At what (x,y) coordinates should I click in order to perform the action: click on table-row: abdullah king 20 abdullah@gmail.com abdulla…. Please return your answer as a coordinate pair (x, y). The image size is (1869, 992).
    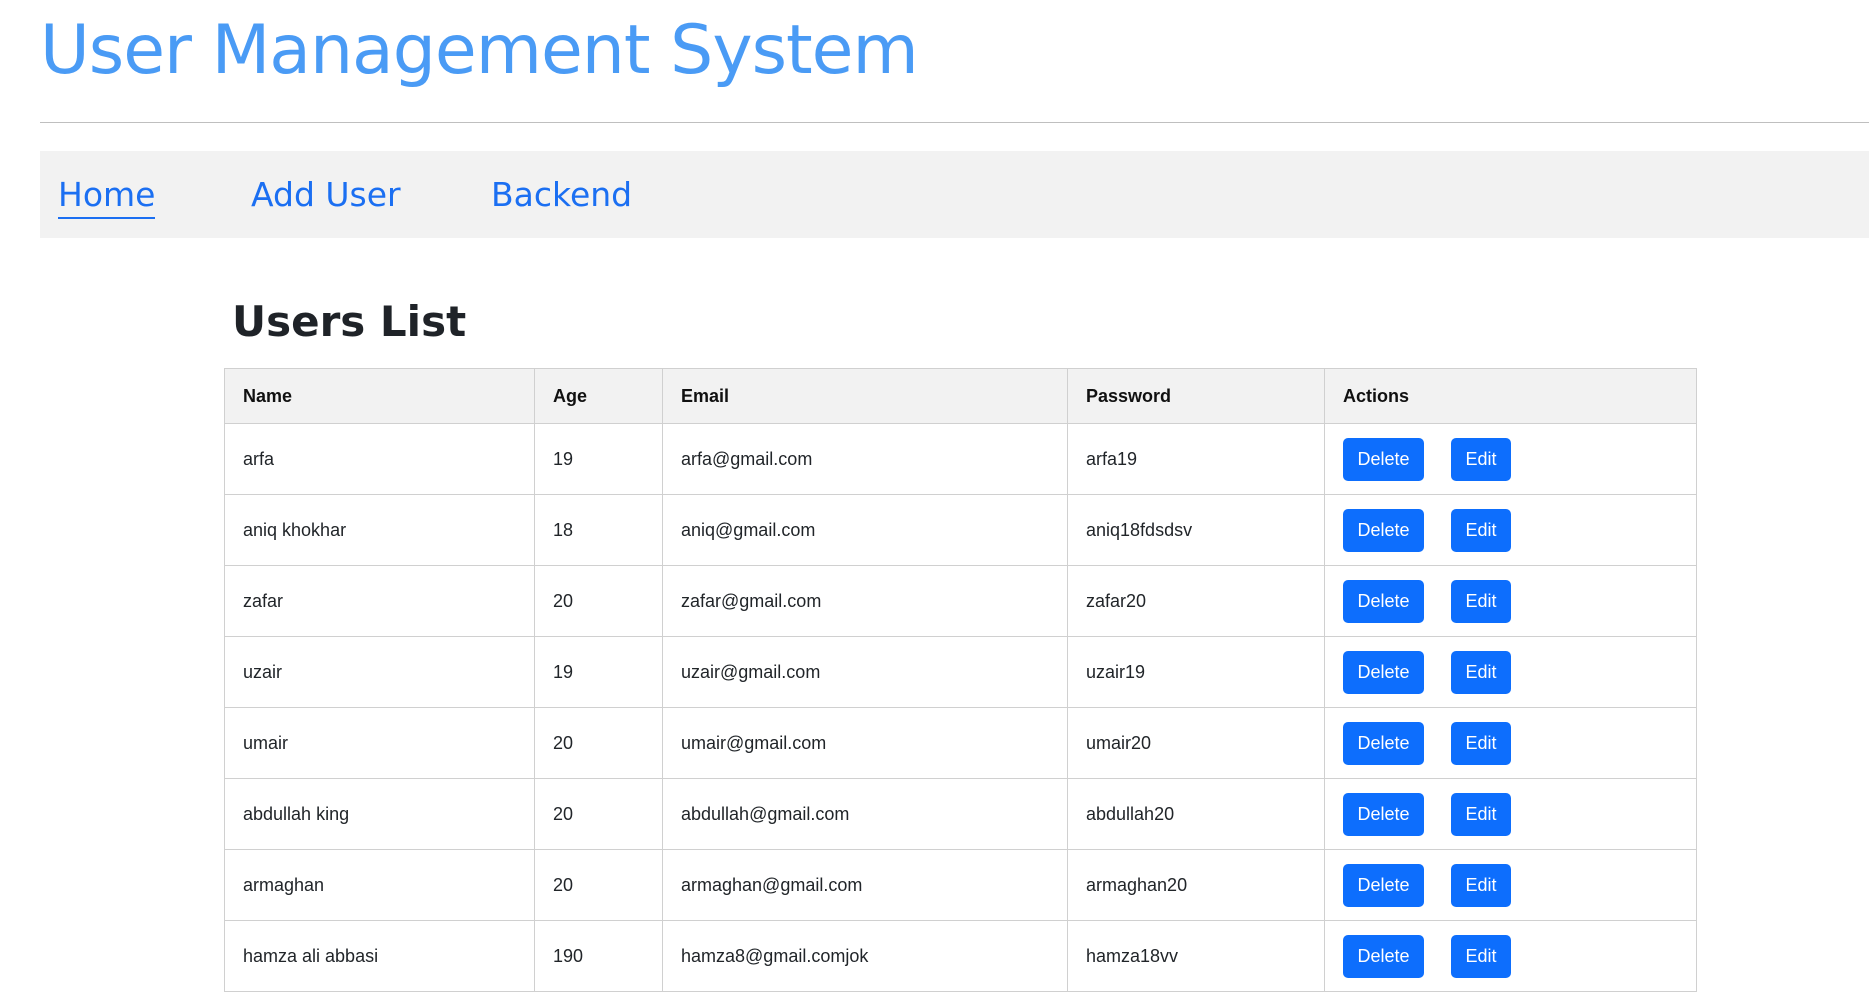
    Looking at the image, I should click on (960, 814).